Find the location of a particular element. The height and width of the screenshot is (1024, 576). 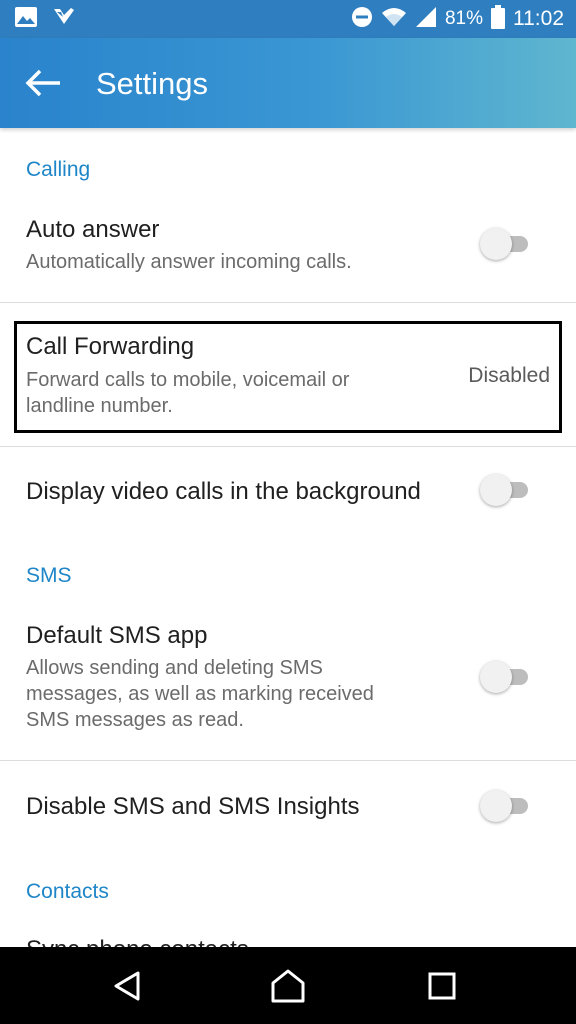

back-triangle-icon is located at coordinates (127, 986).